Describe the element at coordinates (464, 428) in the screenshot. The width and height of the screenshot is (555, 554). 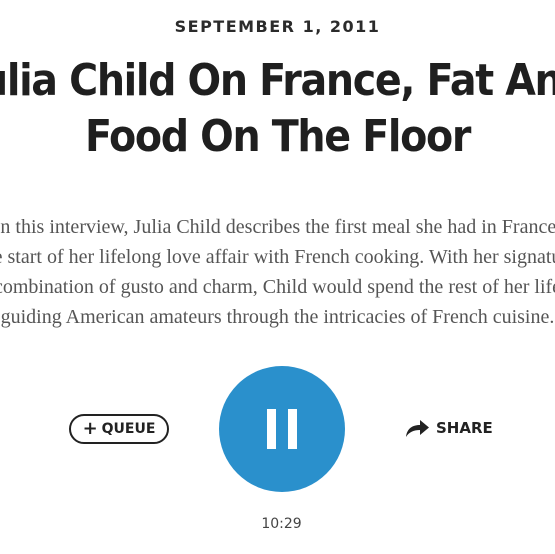
I see `share-label: SHARE` at that location.